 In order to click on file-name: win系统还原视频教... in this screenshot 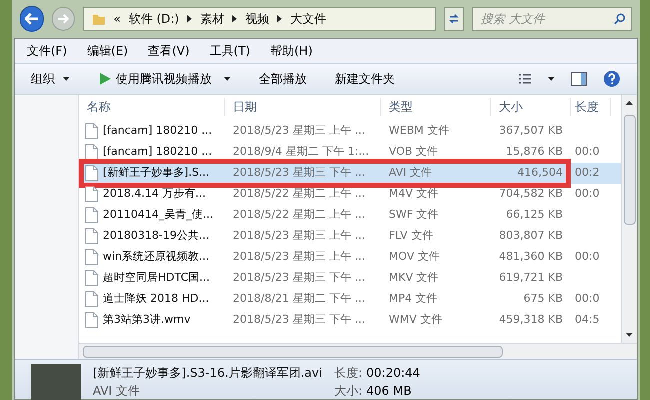, I will do `click(156, 257)`.